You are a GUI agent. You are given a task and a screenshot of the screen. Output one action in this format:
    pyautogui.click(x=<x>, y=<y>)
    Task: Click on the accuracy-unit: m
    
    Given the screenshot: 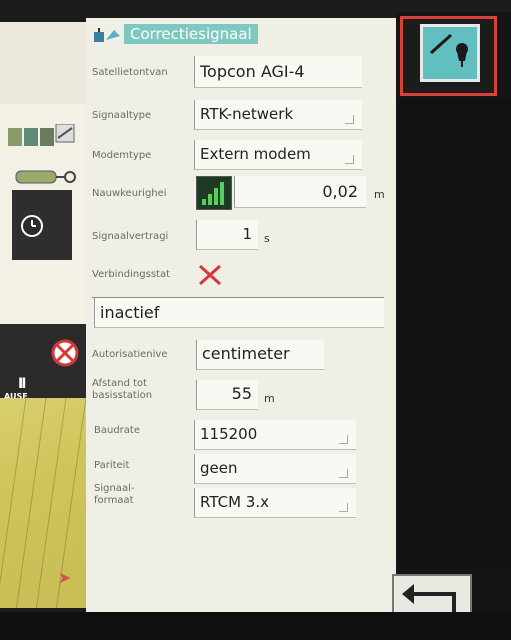 What is the action you would take?
    pyautogui.click(x=379, y=194)
    